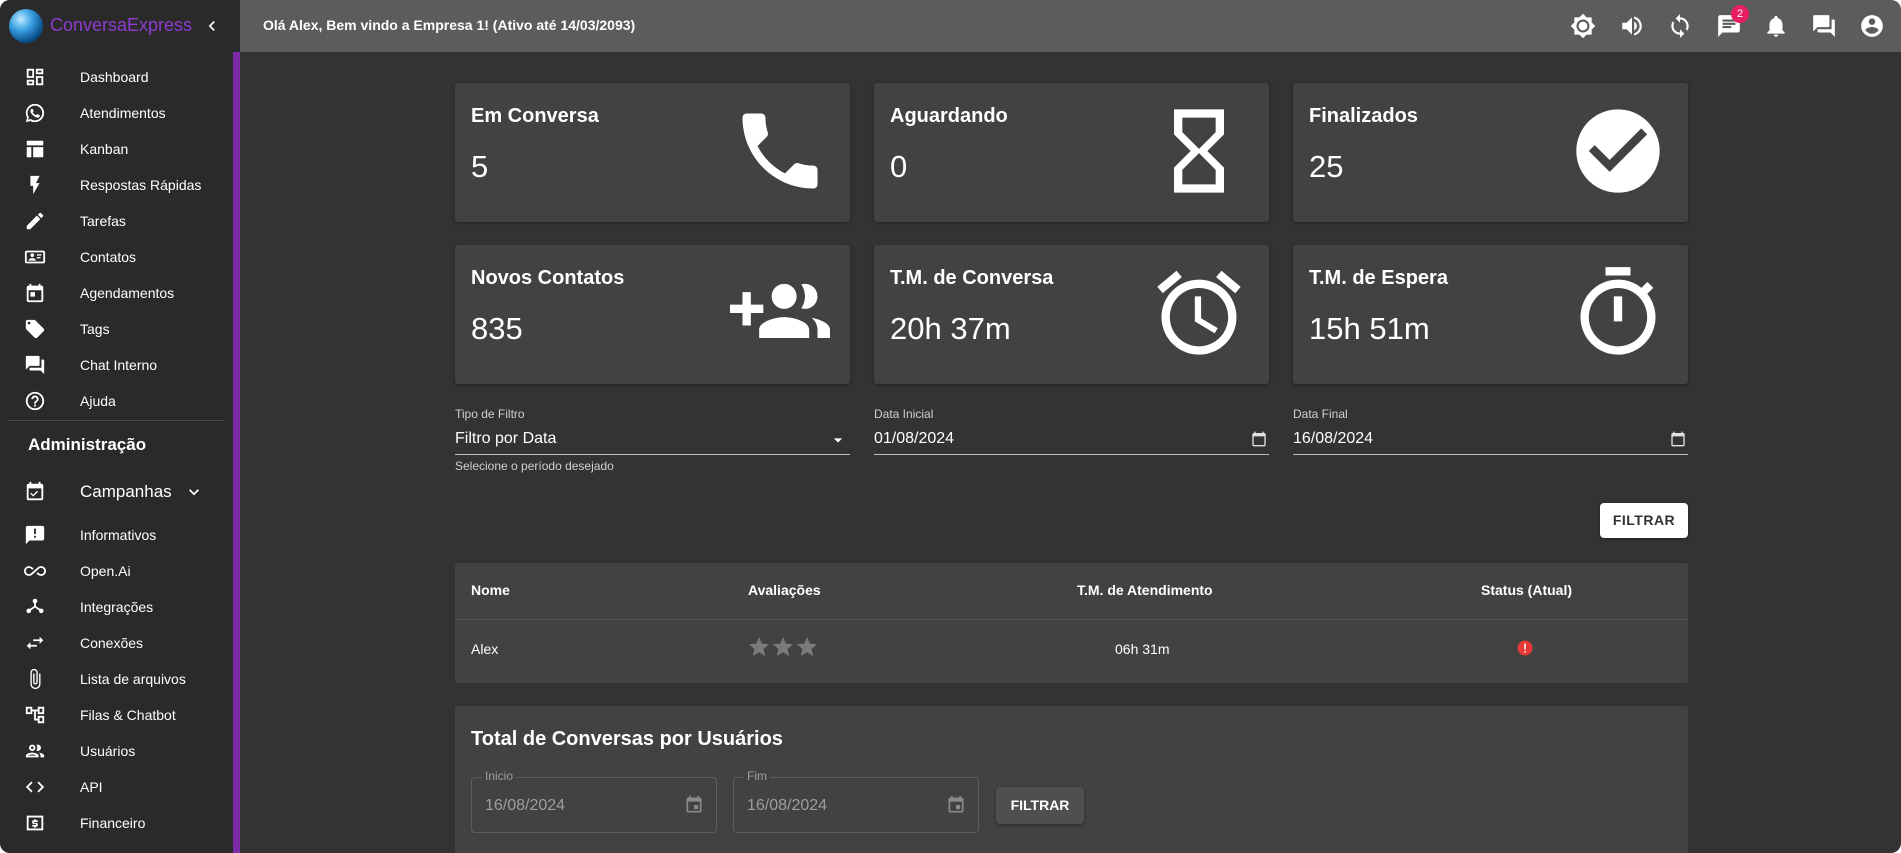  I want to click on chevron-left-icon, so click(211, 26).